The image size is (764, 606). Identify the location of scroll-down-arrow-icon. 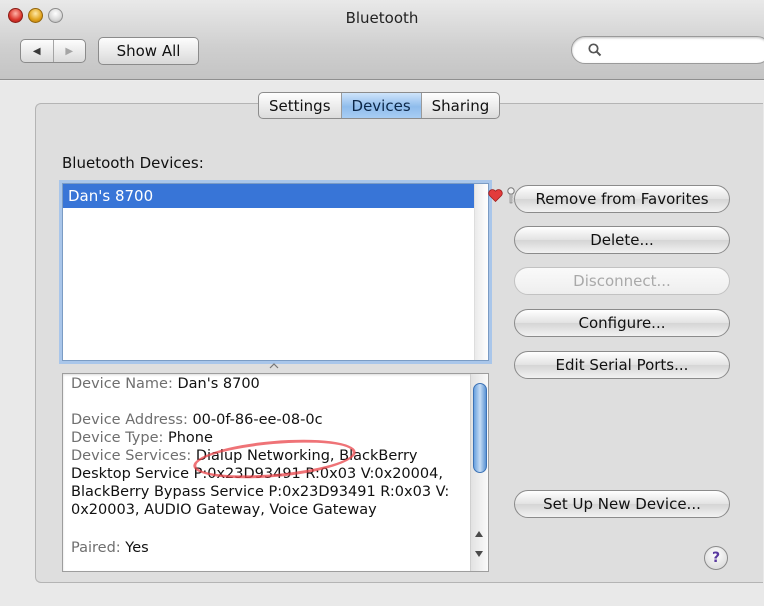
(479, 554).